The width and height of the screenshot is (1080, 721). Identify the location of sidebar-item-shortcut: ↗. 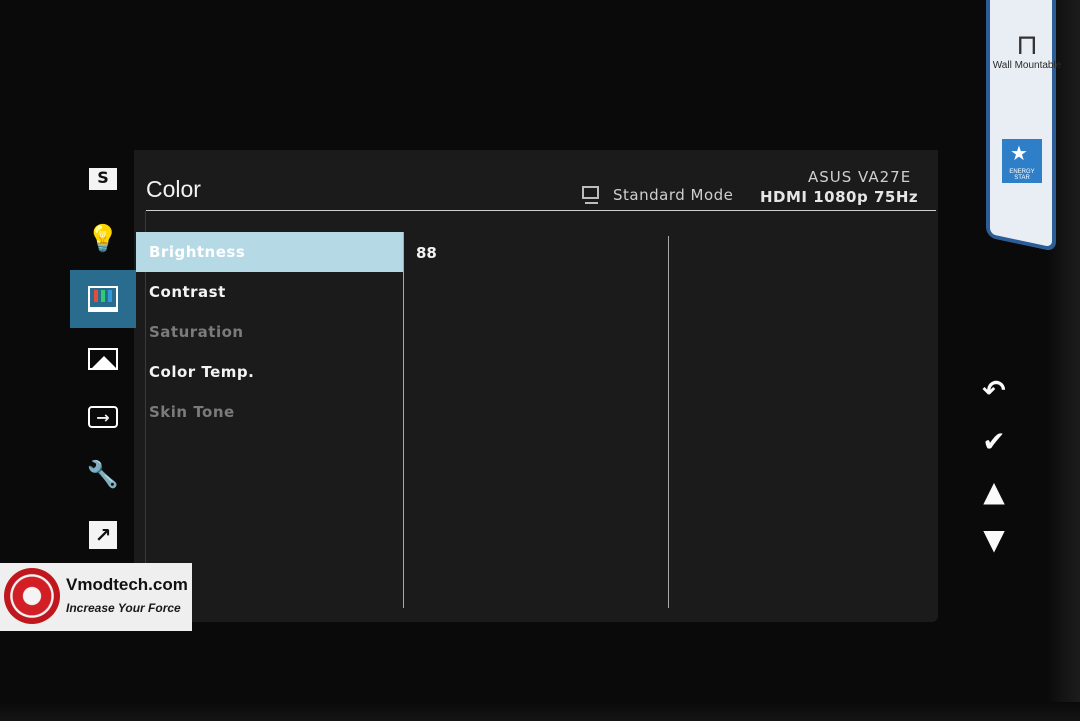
(103, 535).